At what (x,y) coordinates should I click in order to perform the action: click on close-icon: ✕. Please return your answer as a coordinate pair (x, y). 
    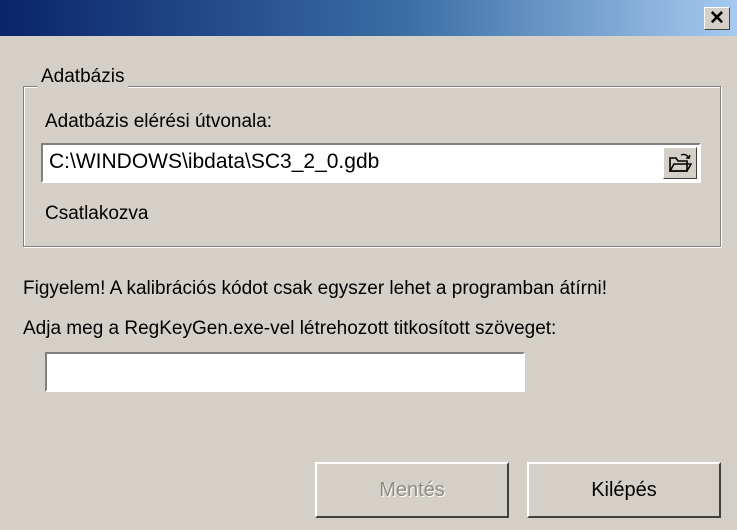
    Looking at the image, I should click on (717, 18).